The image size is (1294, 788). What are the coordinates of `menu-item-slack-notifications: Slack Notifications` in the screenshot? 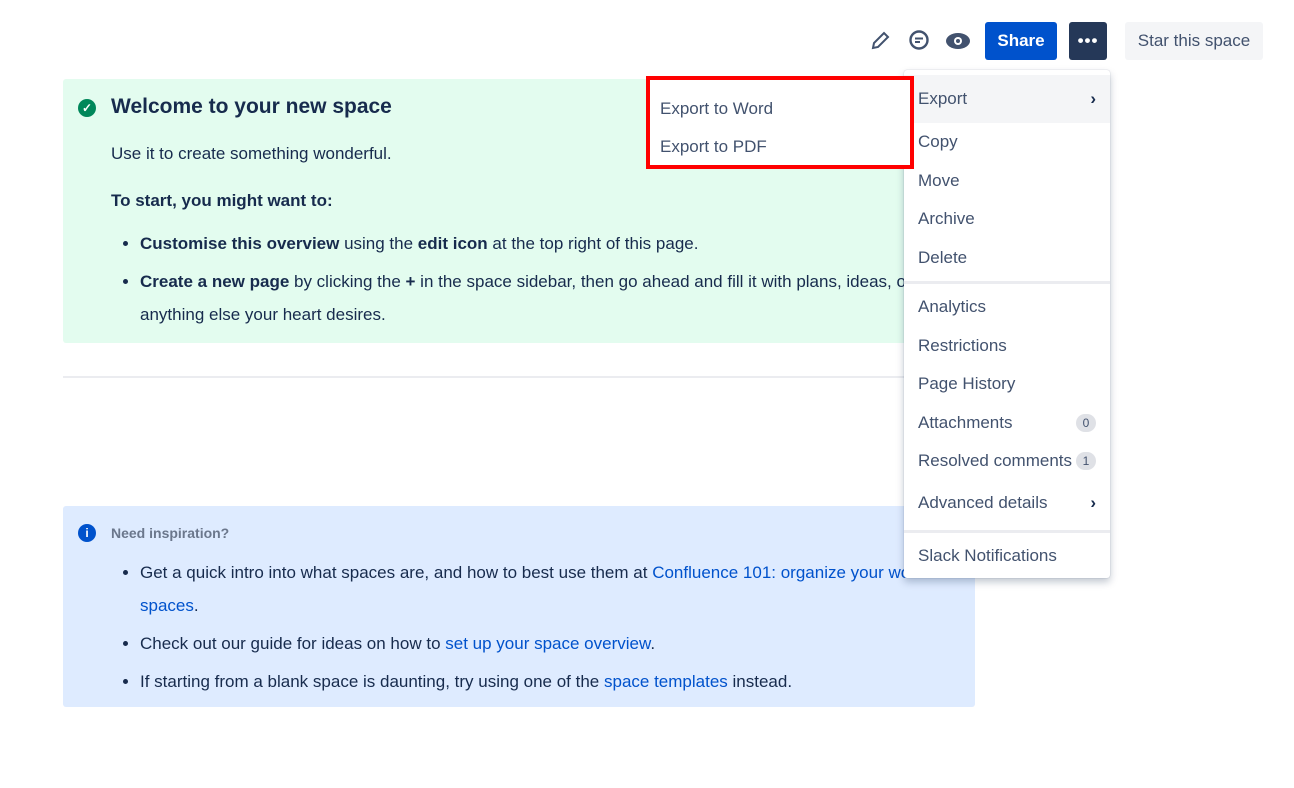 It's located at (1007, 556).